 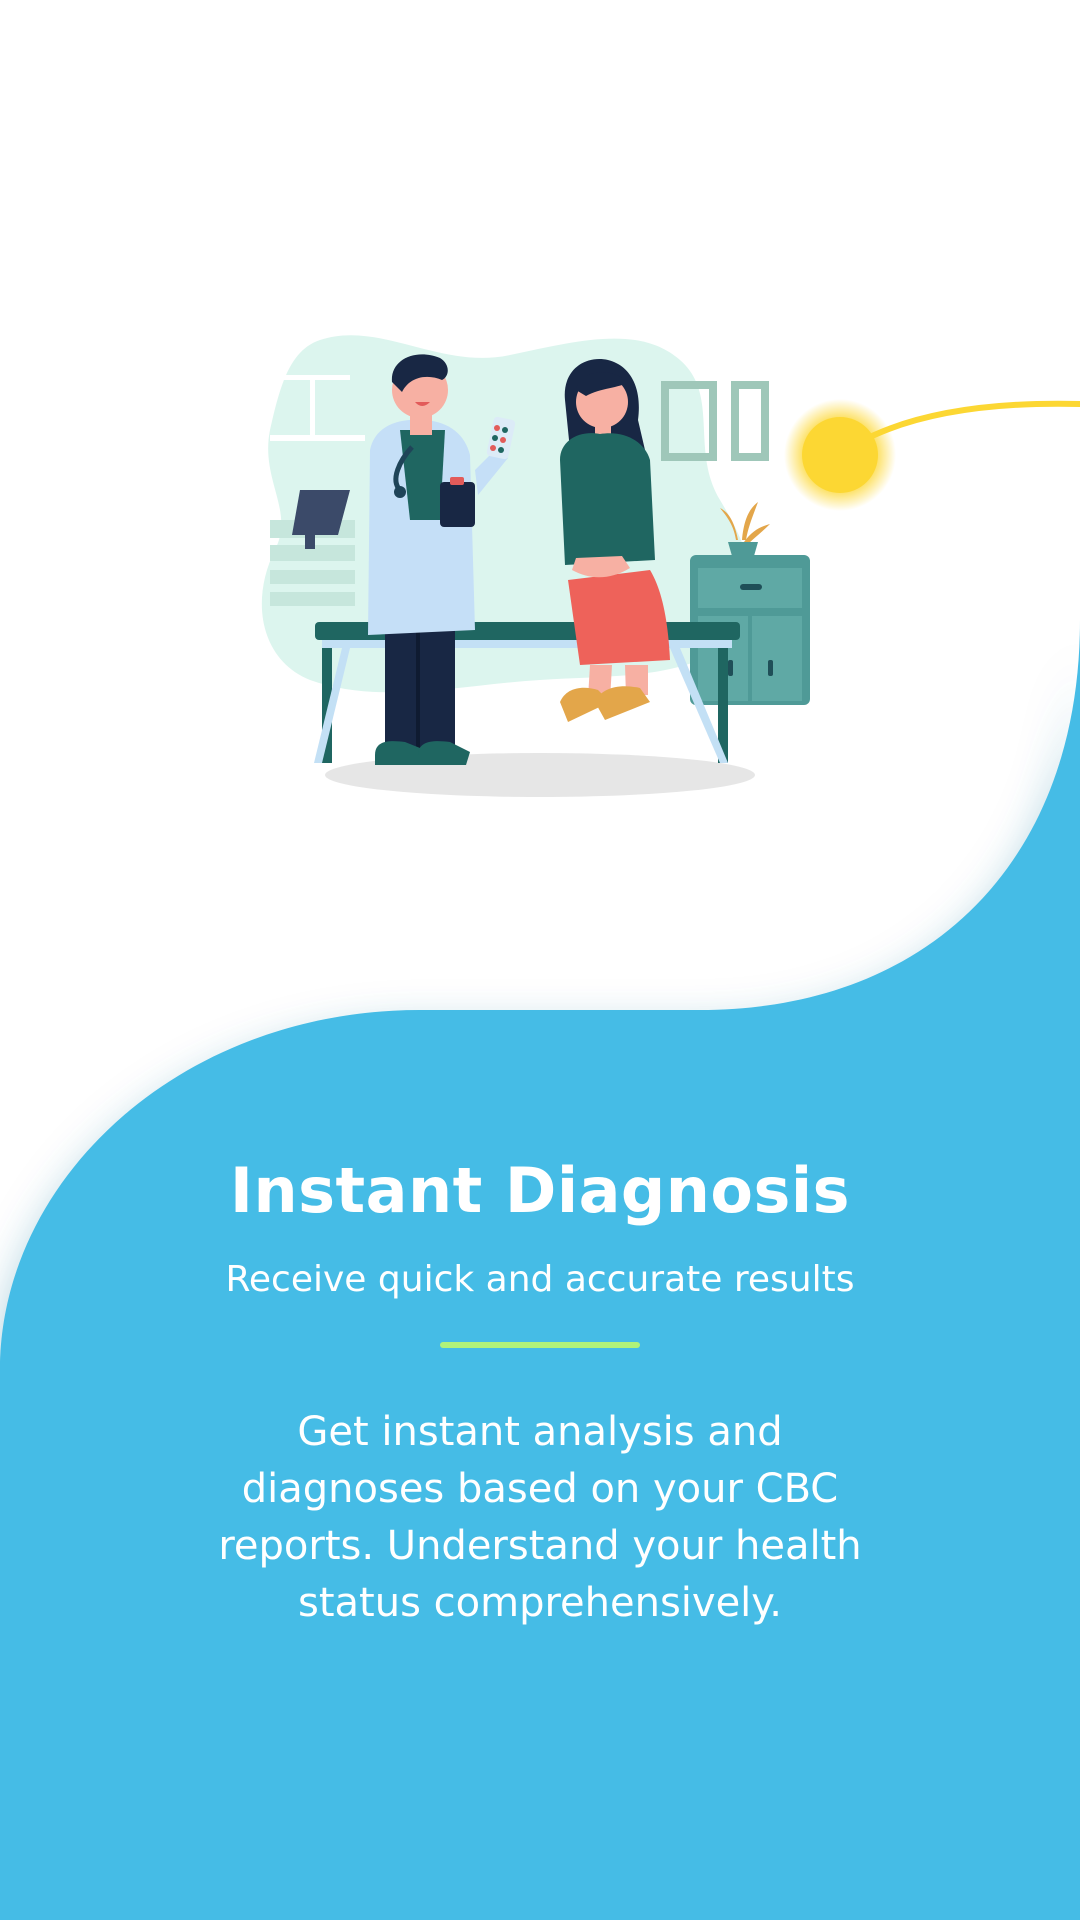 What do you see at coordinates (540, 1279) in the screenshot?
I see `onboarding-subtitle: Receive quick and accurate results` at bounding box center [540, 1279].